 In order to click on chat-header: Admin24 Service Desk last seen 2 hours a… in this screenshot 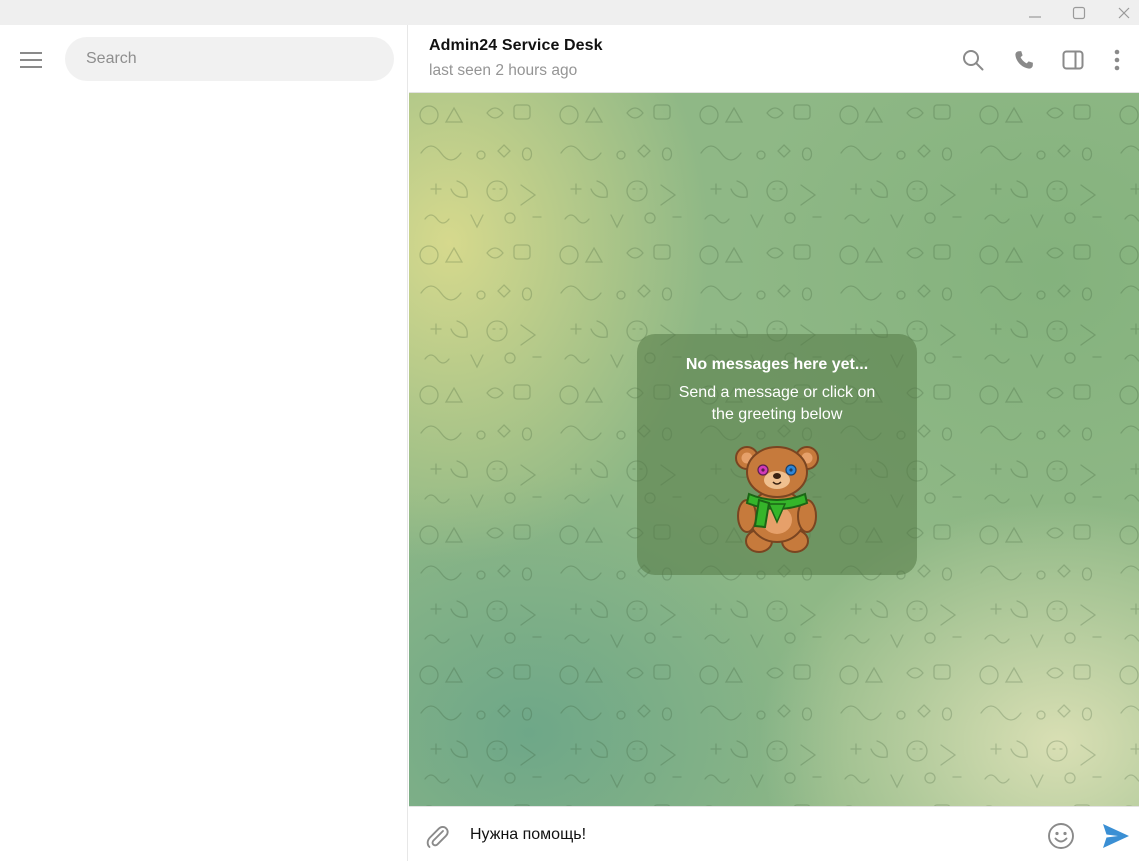, I will do `click(774, 59)`.